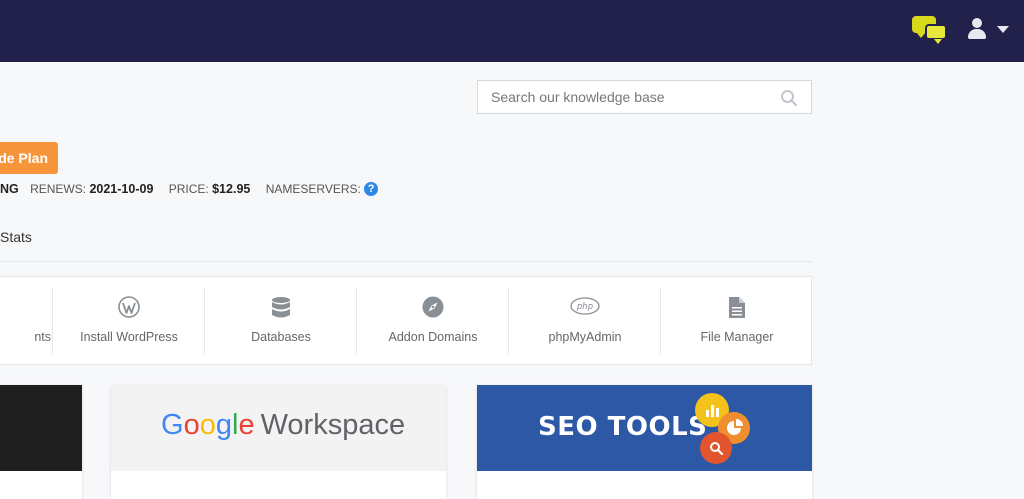 The image size is (1024, 499). I want to click on file-icon, so click(737, 307).